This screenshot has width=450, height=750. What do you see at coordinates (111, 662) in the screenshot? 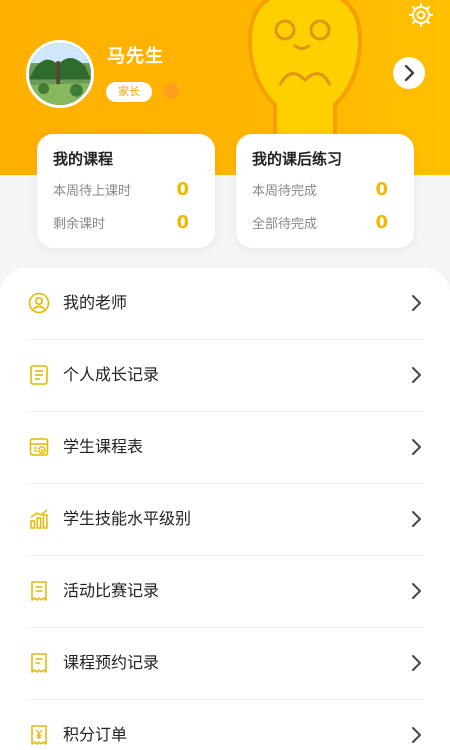
I see `menu-label: 课程预约记录` at bounding box center [111, 662].